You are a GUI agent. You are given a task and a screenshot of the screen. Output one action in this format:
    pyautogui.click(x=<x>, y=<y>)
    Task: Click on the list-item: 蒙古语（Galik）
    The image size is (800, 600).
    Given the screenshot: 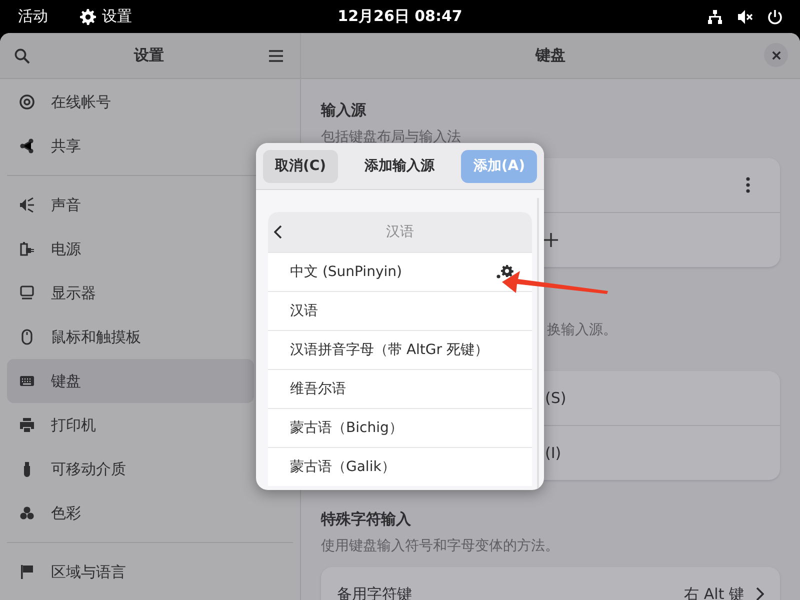 What is the action you would take?
    pyautogui.click(x=400, y=466)
    